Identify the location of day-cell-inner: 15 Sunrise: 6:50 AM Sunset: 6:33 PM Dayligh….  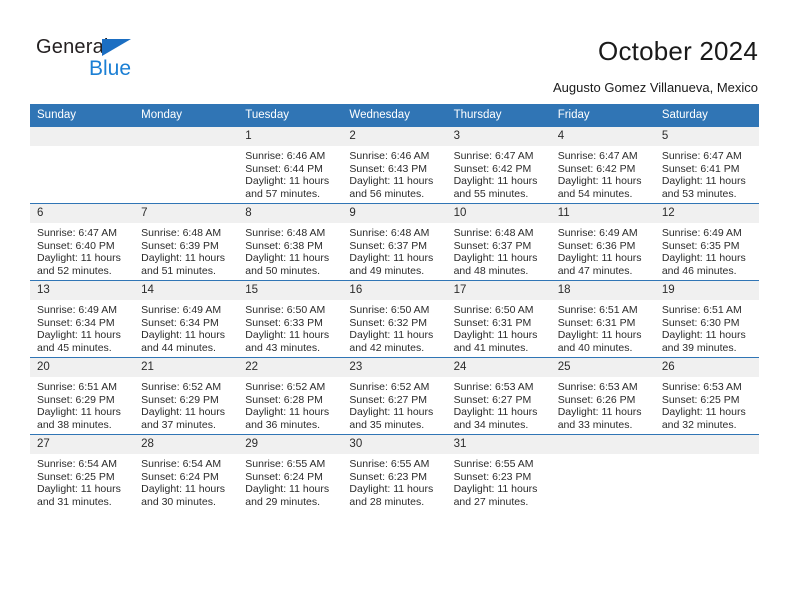
(290, 319).